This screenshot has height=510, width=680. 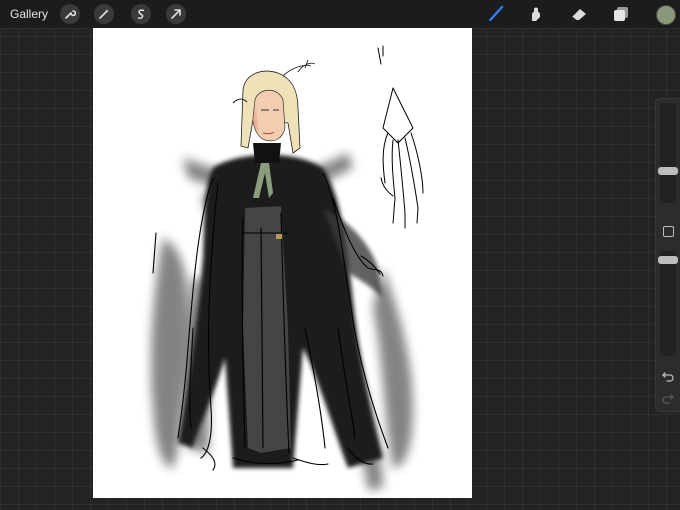 What do you see at coordinates (668, 171) in the screenshot?
I see `brush-size-thumb` at bounding box center [668, 171].